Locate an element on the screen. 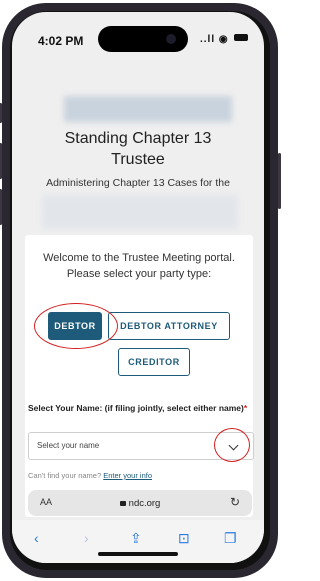 This screenshot has width=320, height=581. creditor-button: CREDITOR is located at coordinates (154, 362).